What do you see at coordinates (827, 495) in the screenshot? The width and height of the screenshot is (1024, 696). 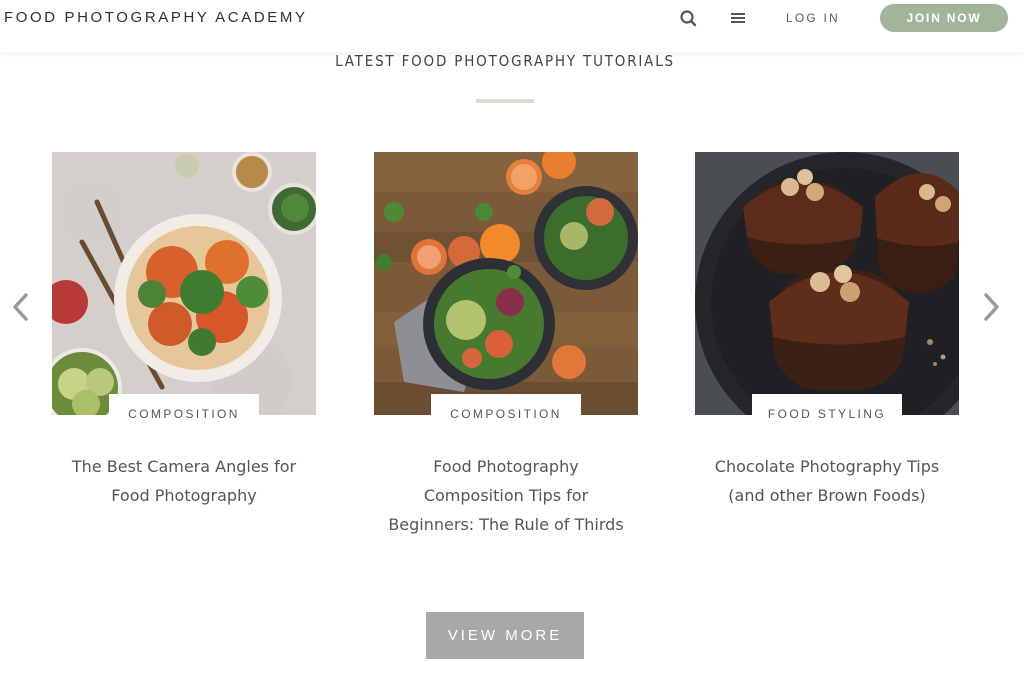 I see `card-title-line: (and other Brown Foods)` at bounding box center [827, 495].